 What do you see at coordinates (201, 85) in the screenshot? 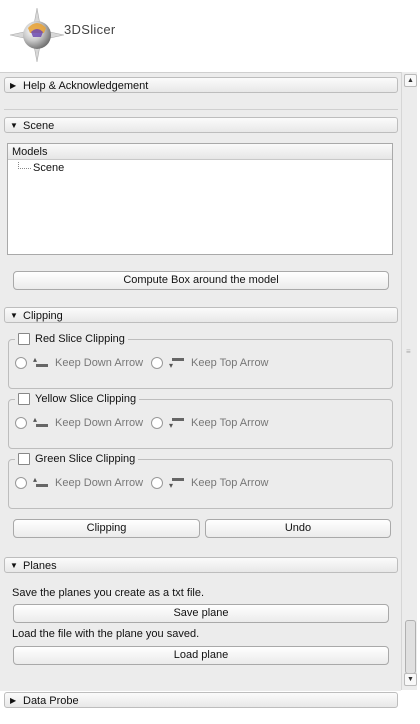
I see `section-header-help: ▶ Help & Acknowledgement` at bounding box center [201, 85].